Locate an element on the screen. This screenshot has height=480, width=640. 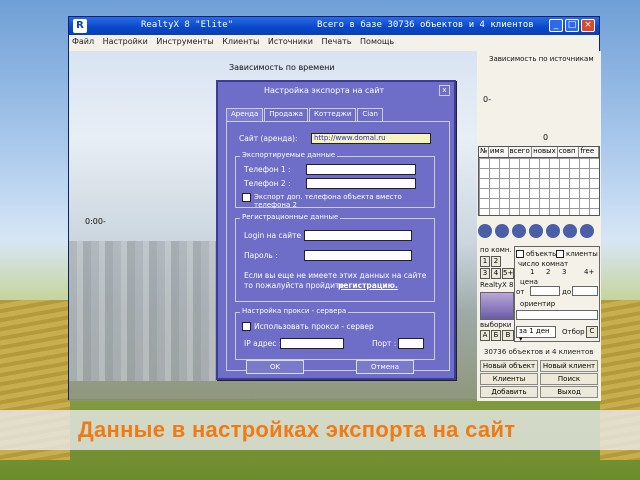
room-opt-4plus: 4+ is located at coordinates (589, 272).